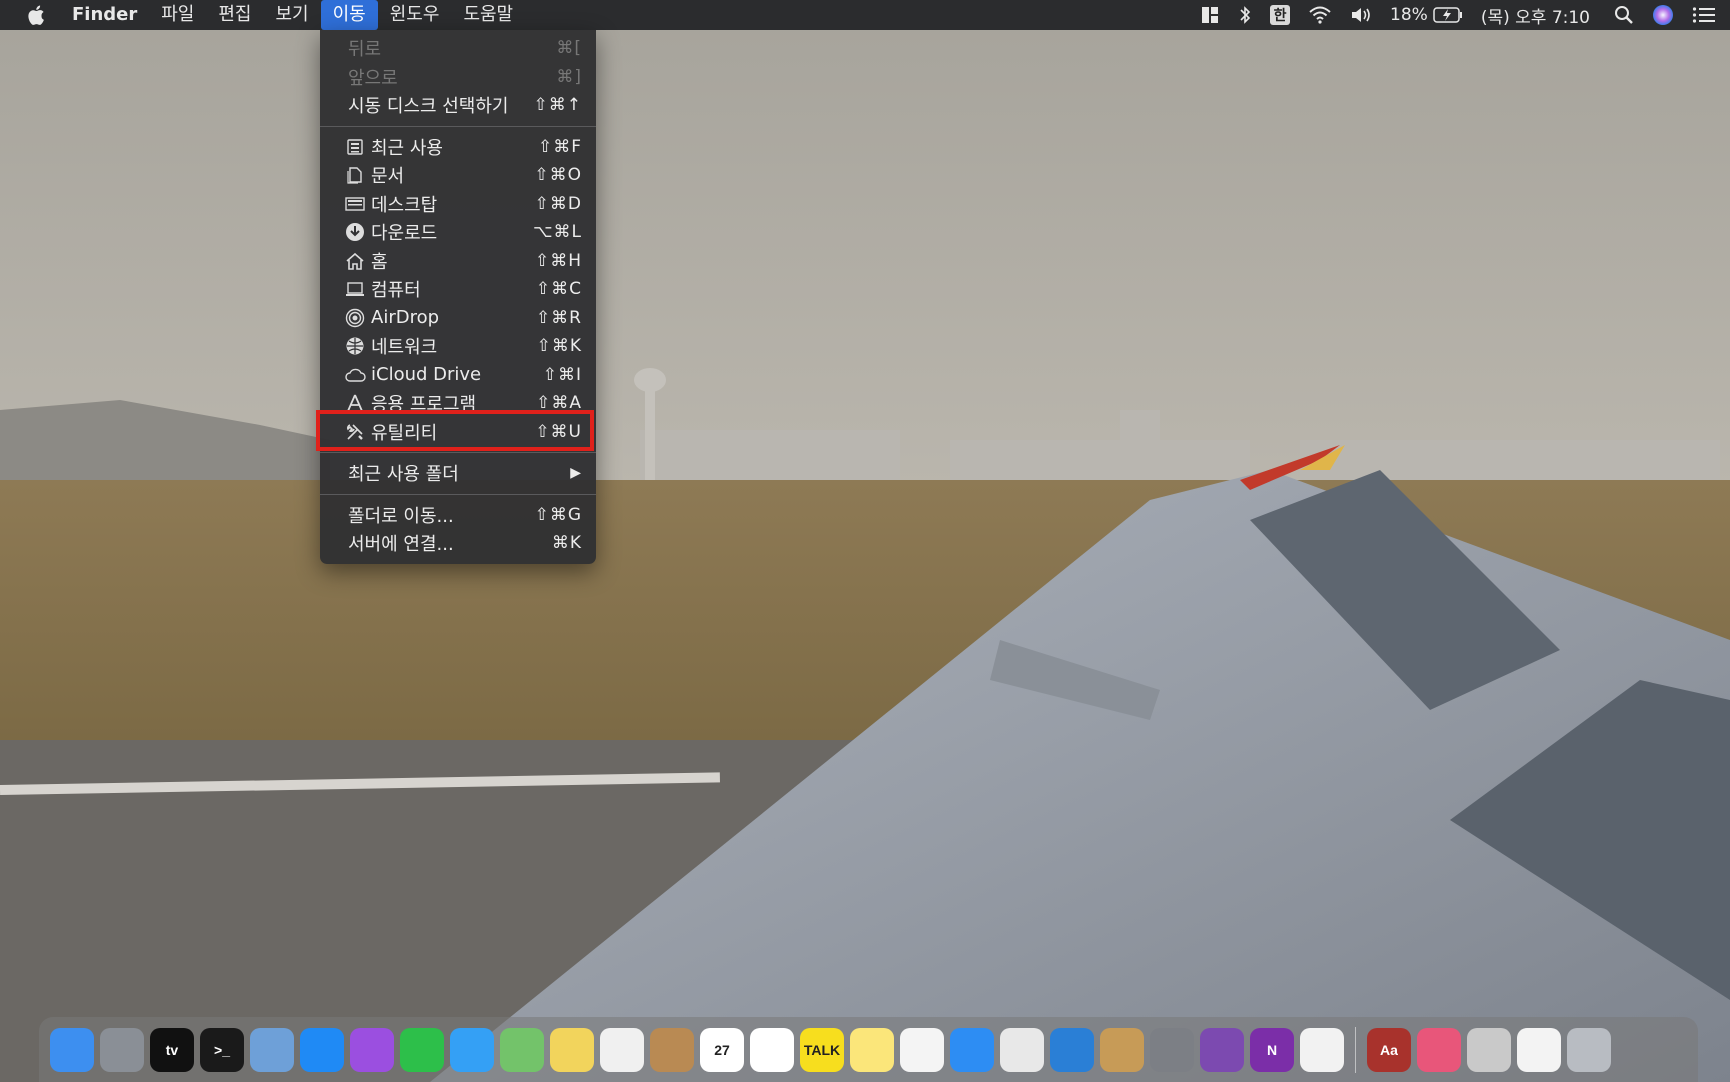  What do you see at coordinates (355, 261) in the screenshot?
I see `home-icon` at bounding box center [355, 261].